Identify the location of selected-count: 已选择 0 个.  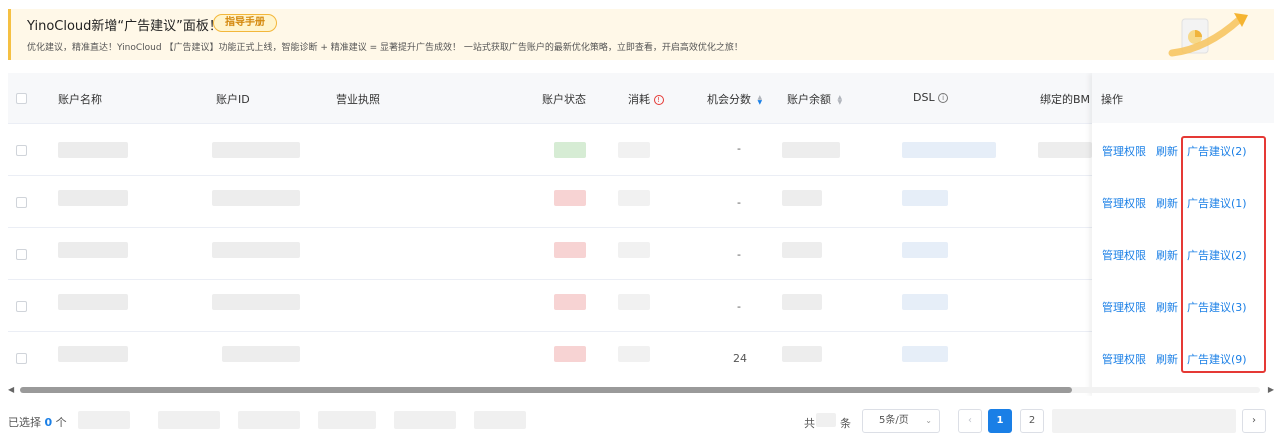
(37, 422).